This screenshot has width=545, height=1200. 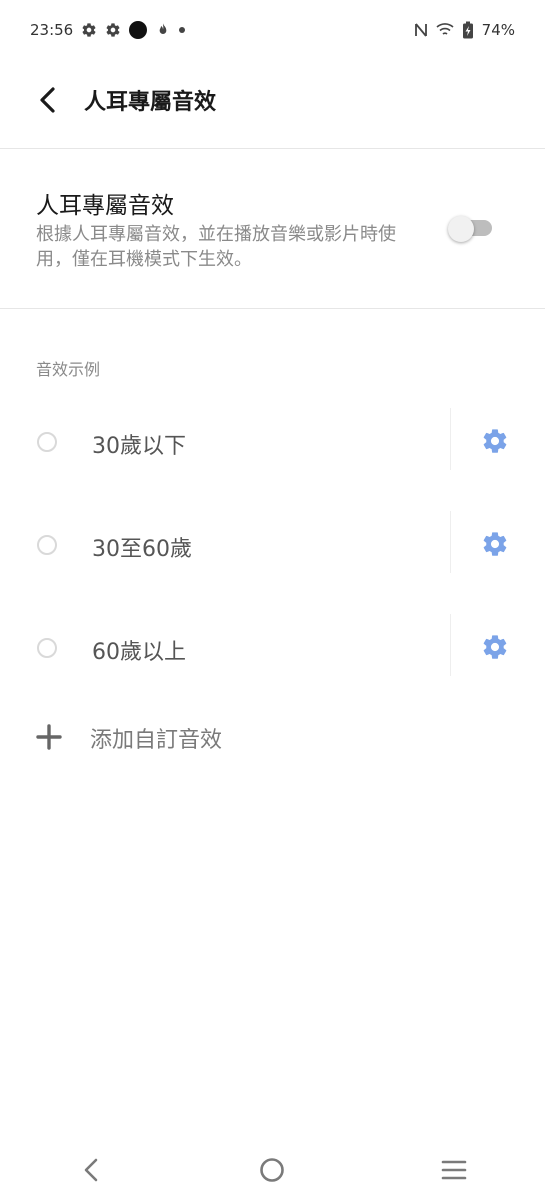 What do you see at coordinates (498, 30) in the screenshot?
I see `battery-percent: 74%` at bounding box center [498, 30].